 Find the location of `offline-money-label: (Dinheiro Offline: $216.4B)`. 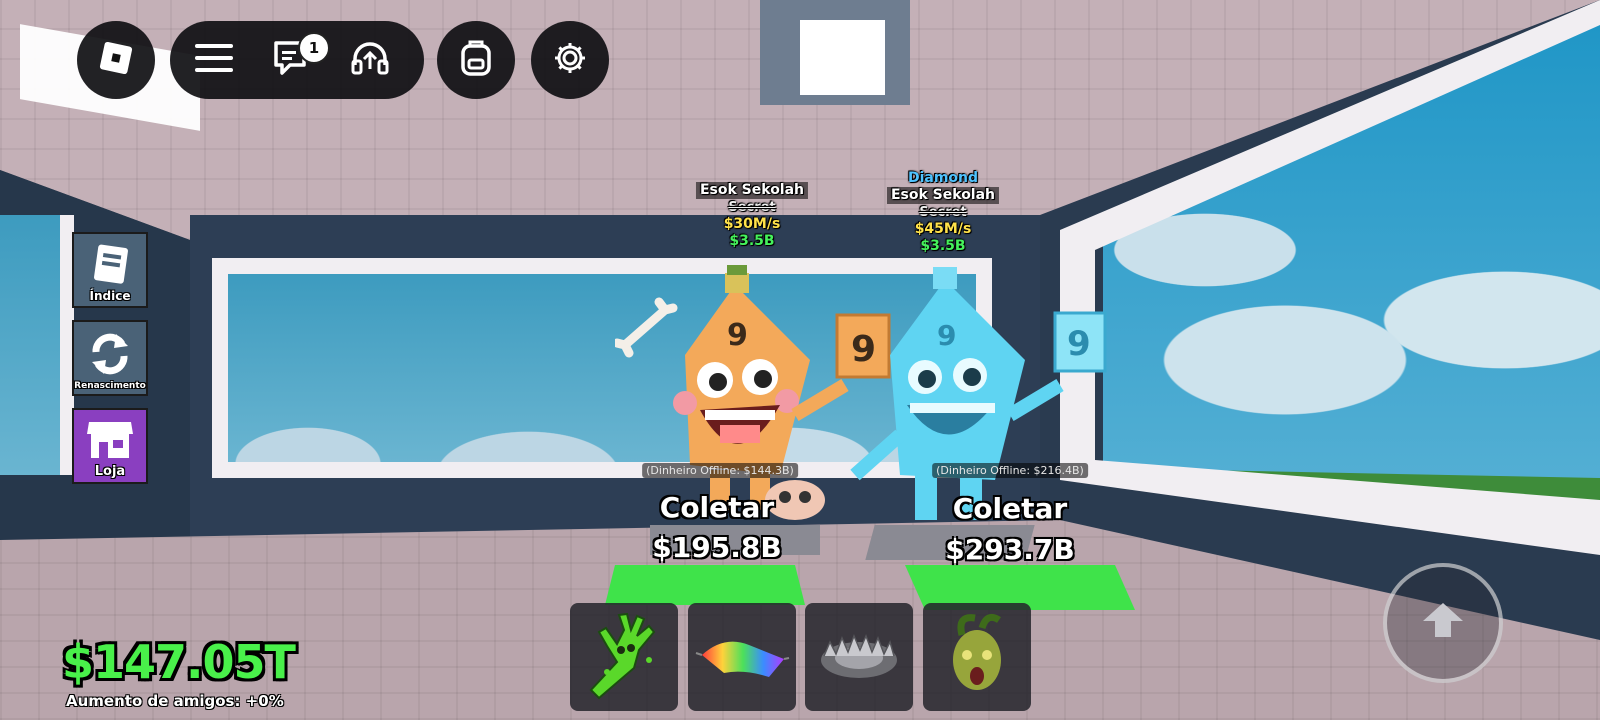

offline-money-label: (Dinheiro Offline: $216.4B) is located at coordinates (1010, 470).